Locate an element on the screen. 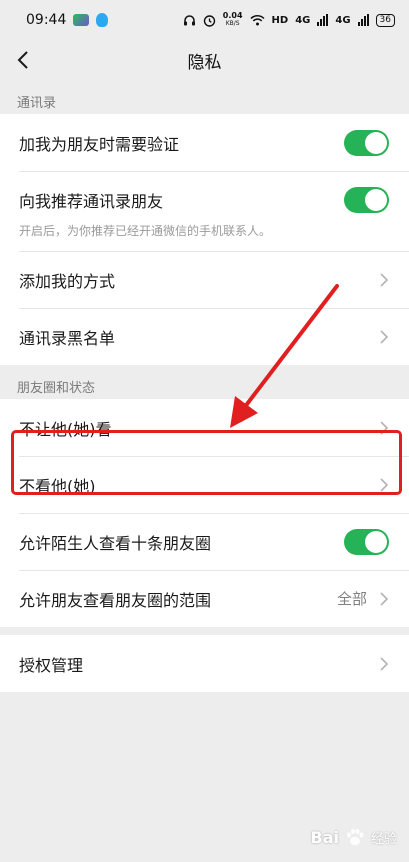 The height and width of the screenshot is (862, 409). blacklist-row: 通讯录黑名单 is located at coordinates (204, 336).